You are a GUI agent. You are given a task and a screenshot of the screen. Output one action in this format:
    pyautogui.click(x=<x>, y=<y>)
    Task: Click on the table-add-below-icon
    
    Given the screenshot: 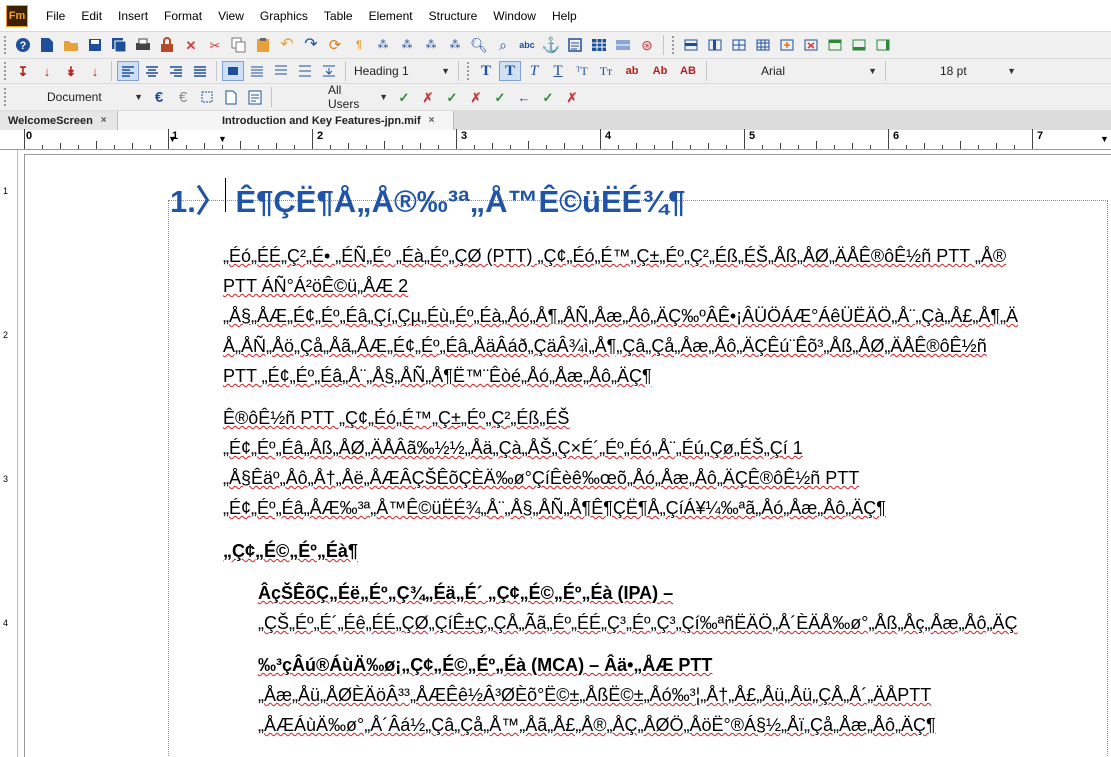 What is the action you would take?
    pyautogui.click(x=859, y=45)
    